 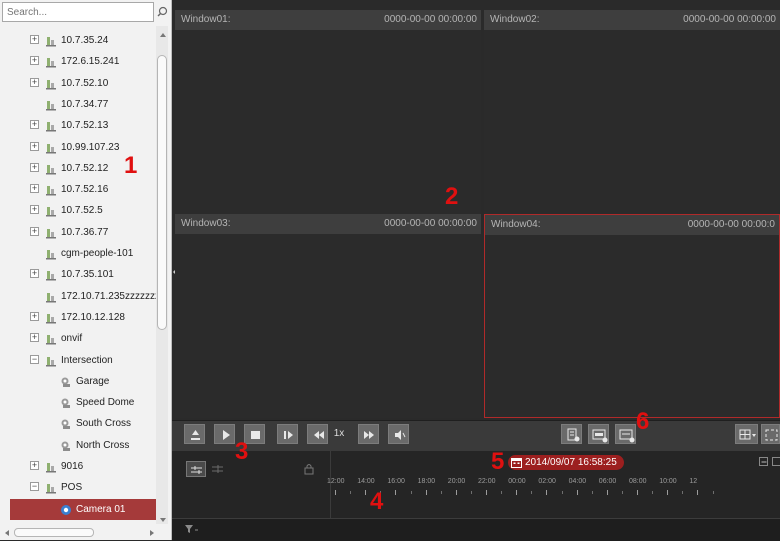 I want to click on timeline-tick-label: 18:00, so click(x=426, y=481).